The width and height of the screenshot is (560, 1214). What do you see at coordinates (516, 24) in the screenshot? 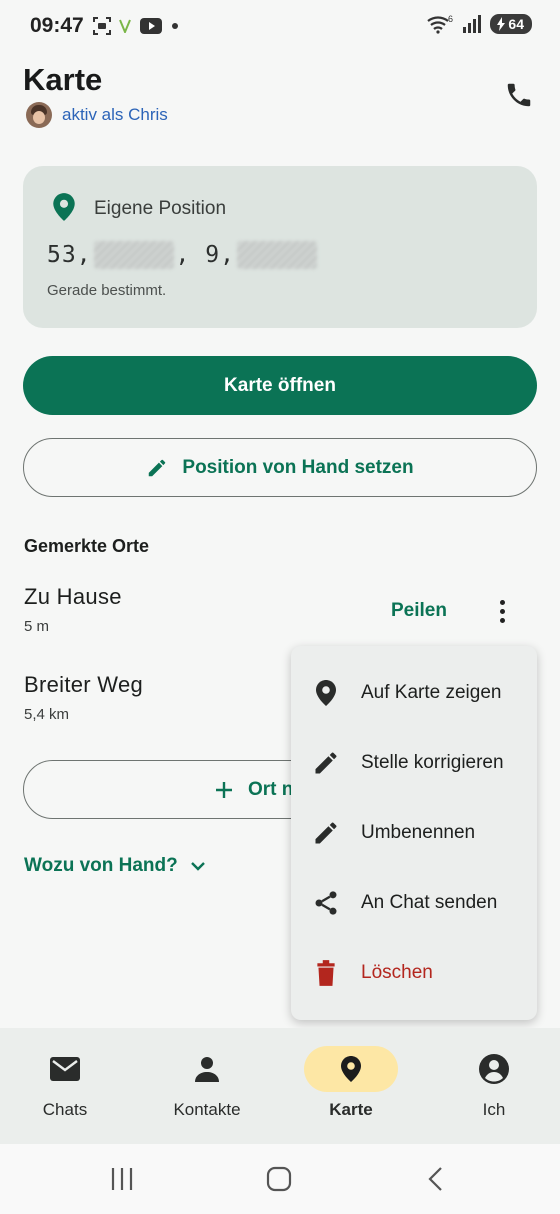
I see `battery-level: 64` at bounding box center [516, 24].